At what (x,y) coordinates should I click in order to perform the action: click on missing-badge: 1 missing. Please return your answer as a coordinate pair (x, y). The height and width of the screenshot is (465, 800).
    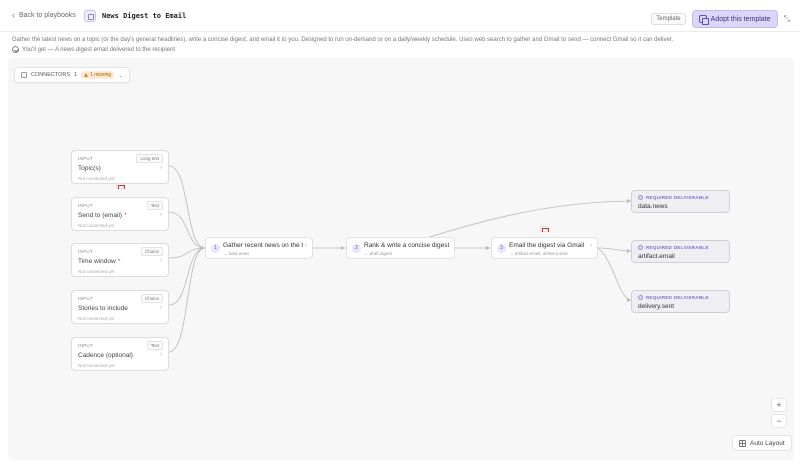
    Looking at the image, I should click on (98, 75).